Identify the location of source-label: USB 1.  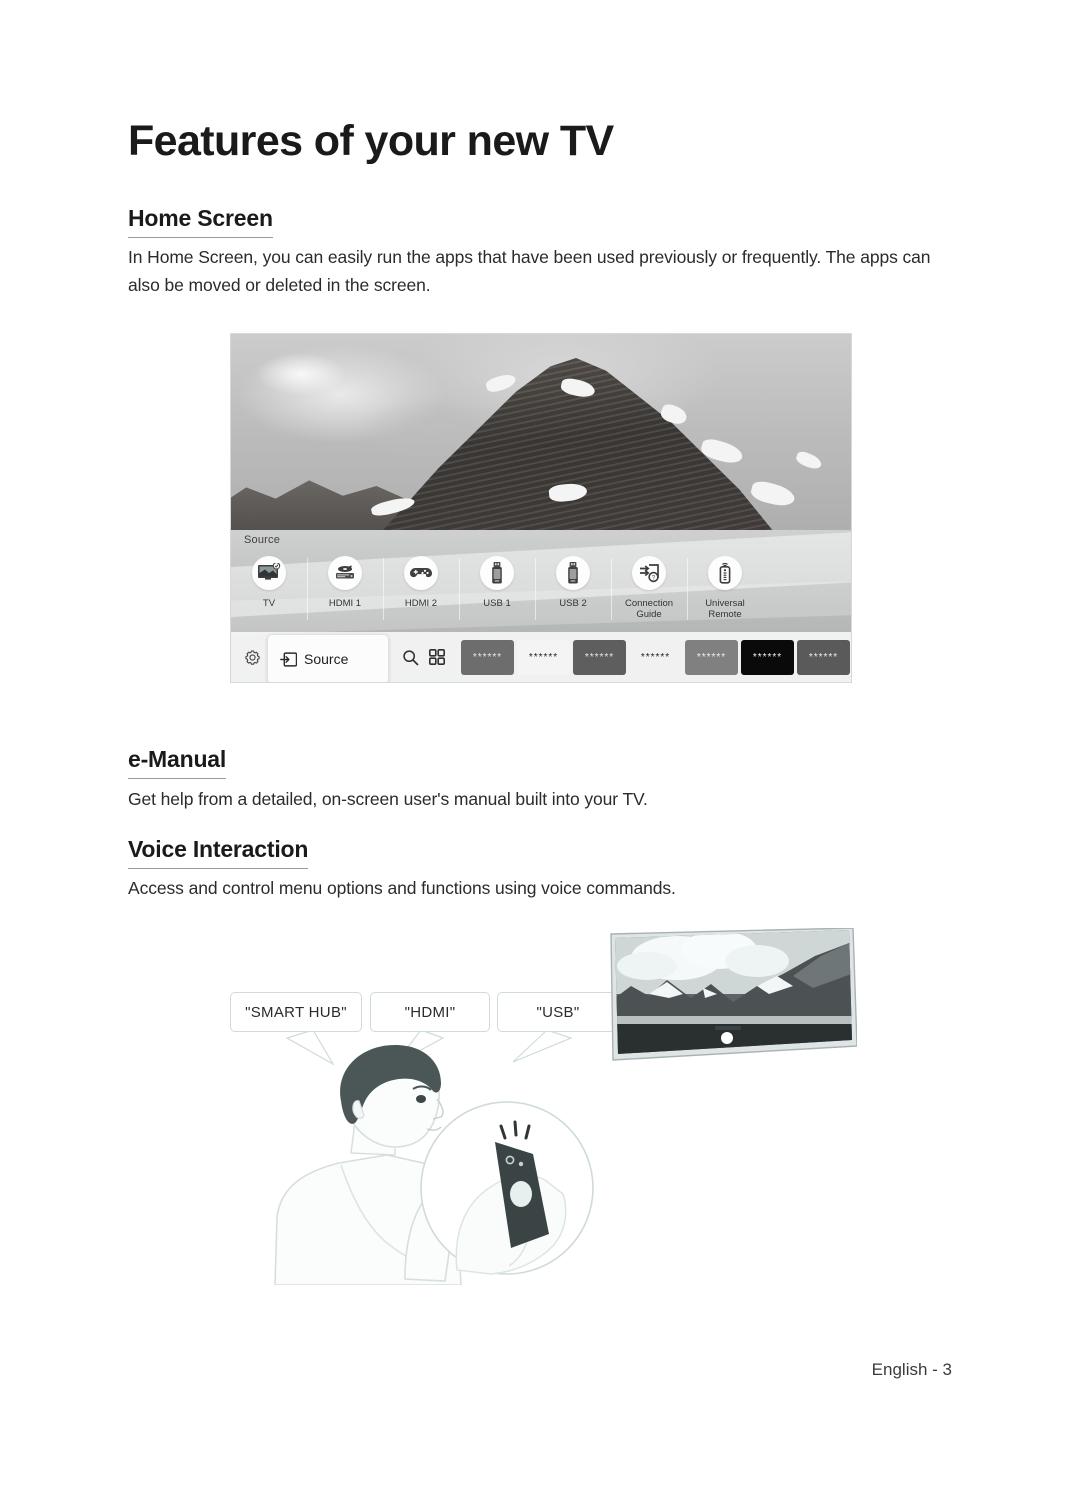
(497, 603).